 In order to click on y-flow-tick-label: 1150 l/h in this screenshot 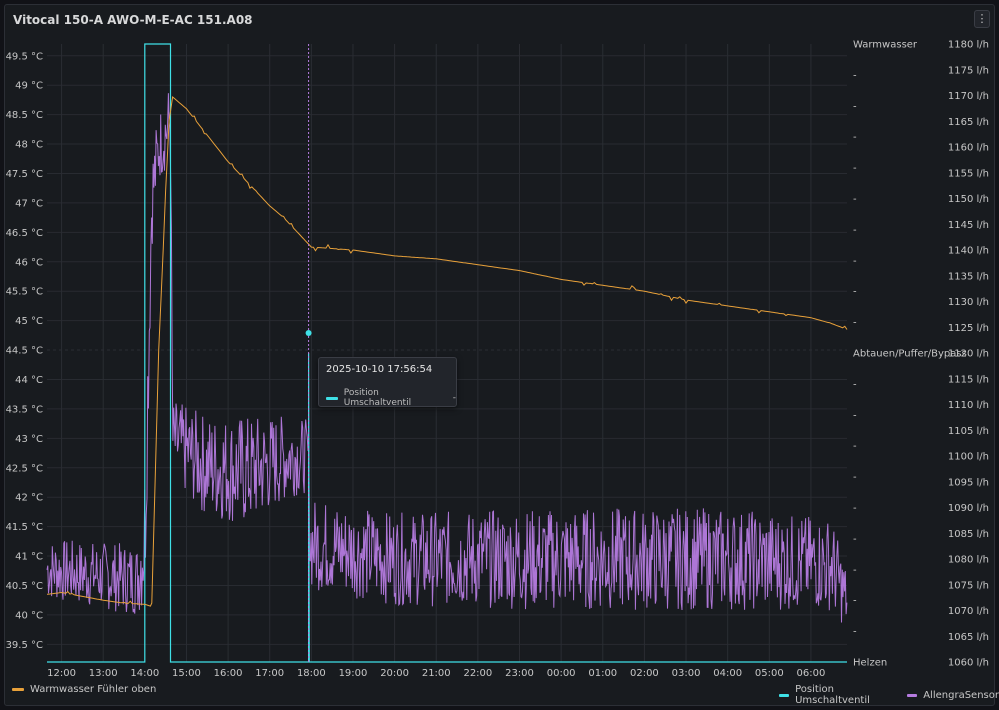, I will do `click(968, 199)`.